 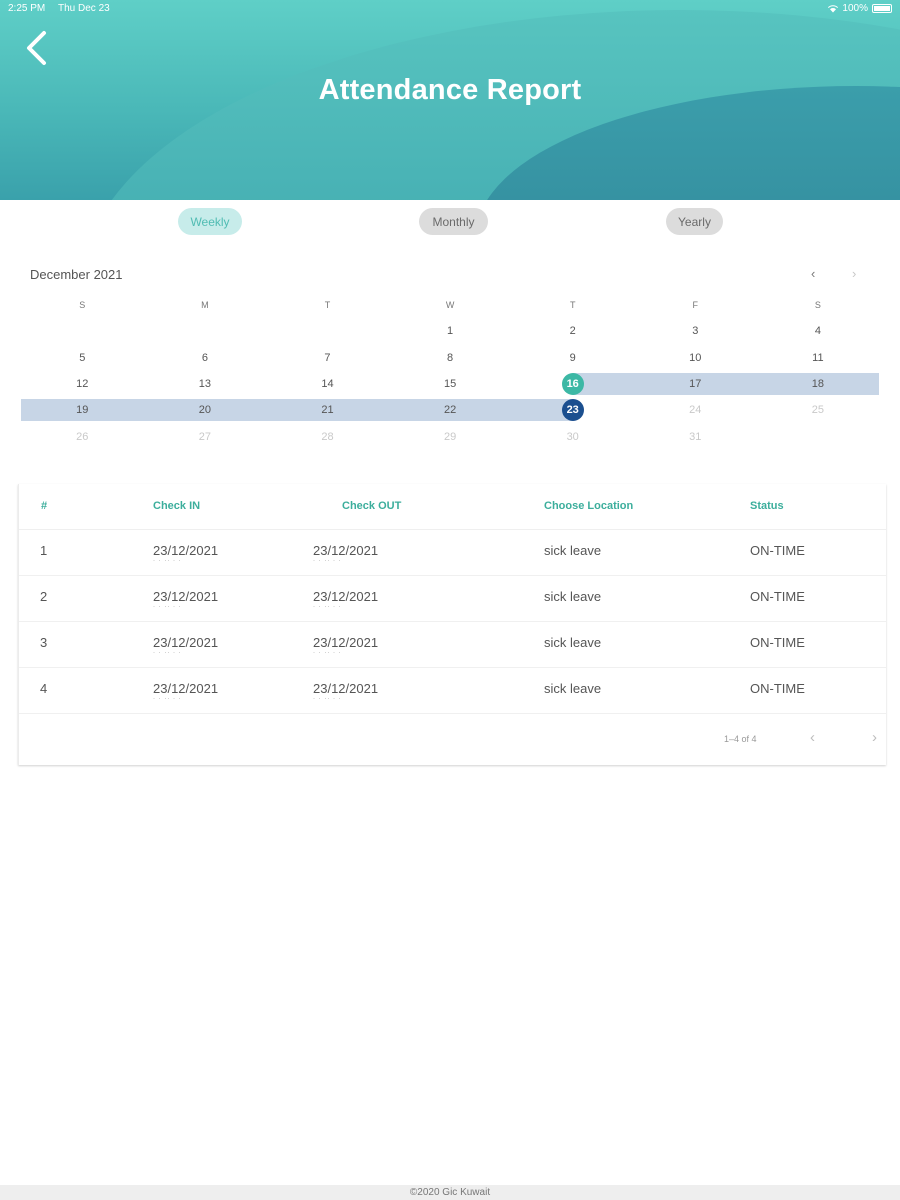 What do you see at coordinates (82, 410) in the screenshot?
I see `calendar-day: 19` at bounding box center [82, 410].